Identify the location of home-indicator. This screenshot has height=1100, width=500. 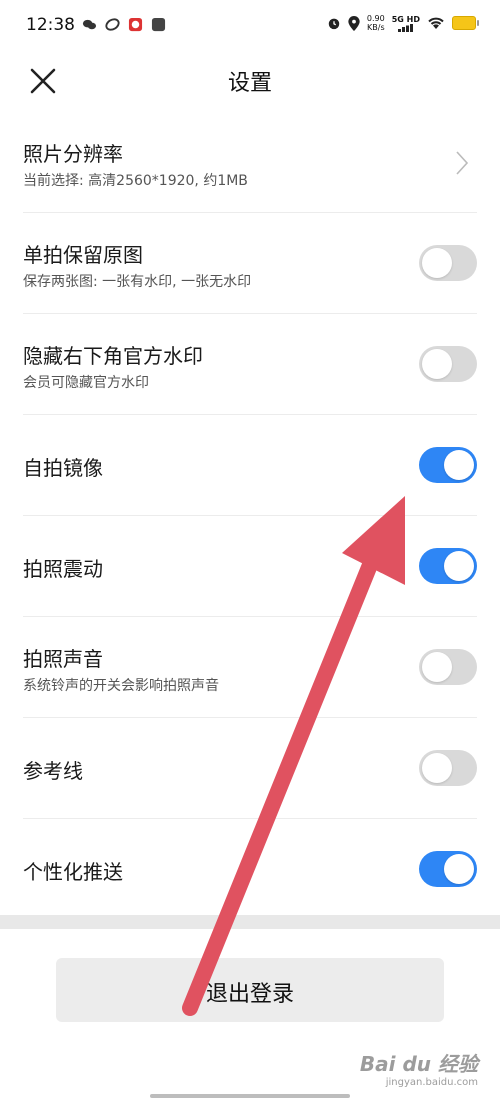
(250, 1096).